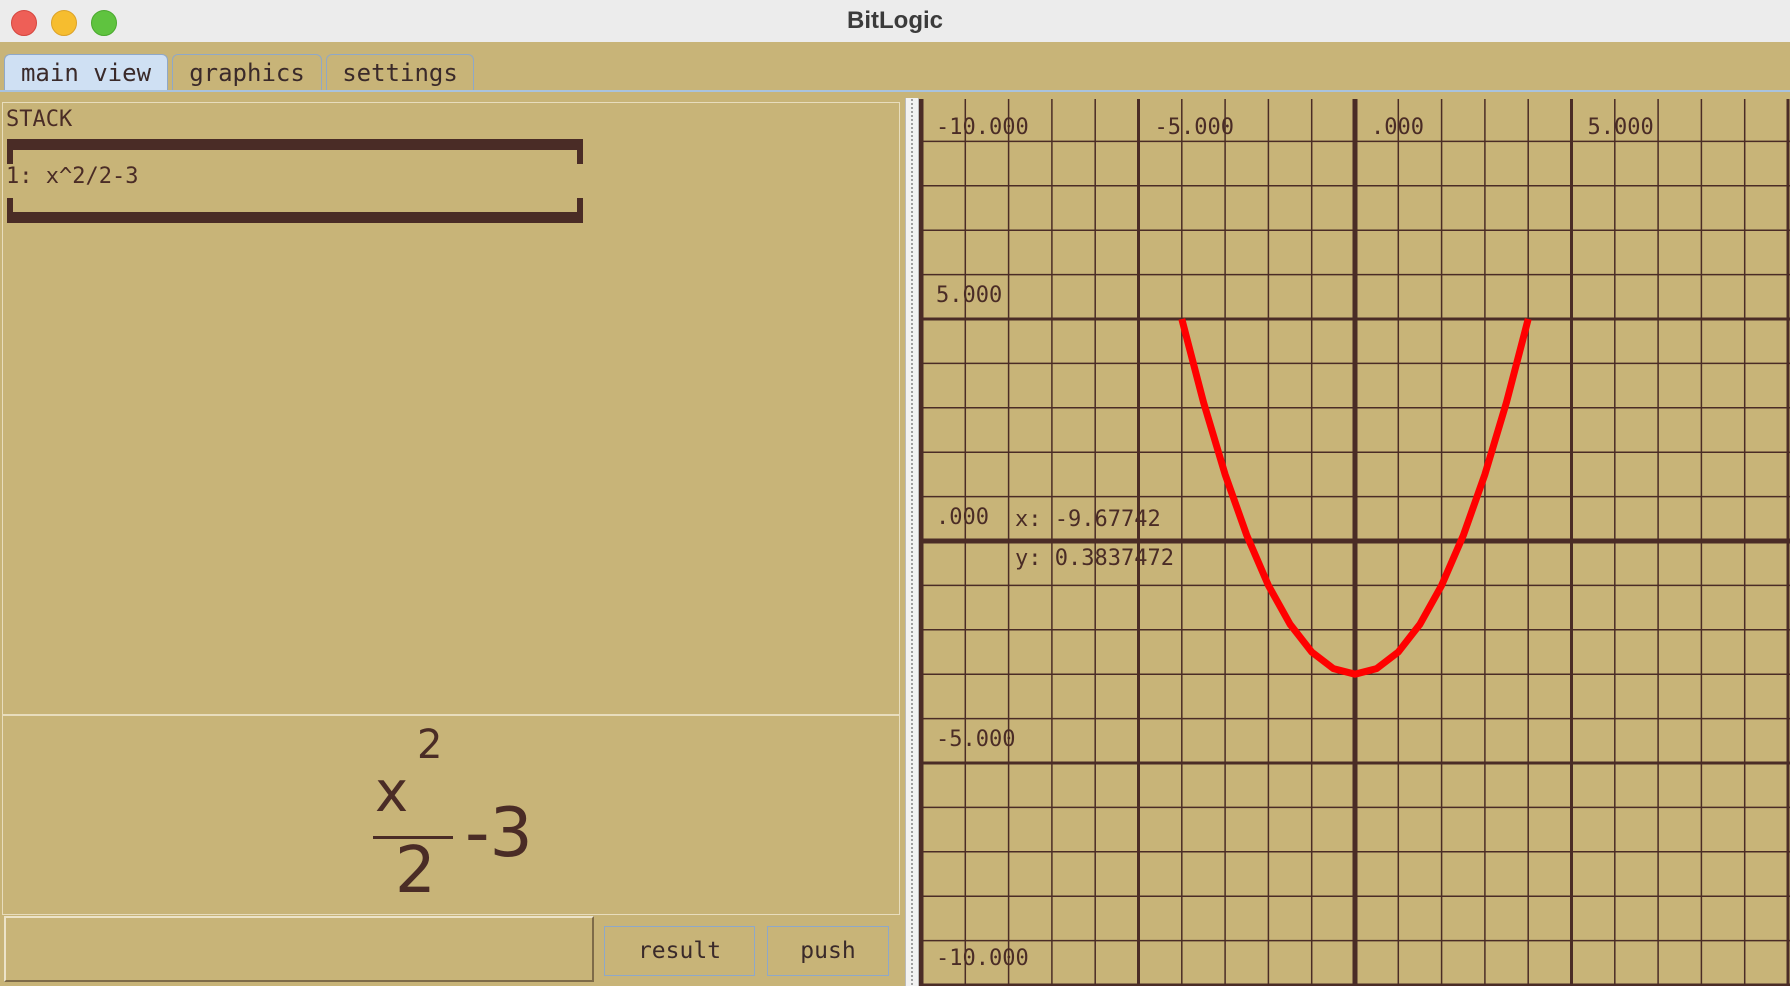  What do you see at coordinates (982, 127) in the screenshot?
I see `x-tick-label: -10.000` at bounding box center [982, 127].